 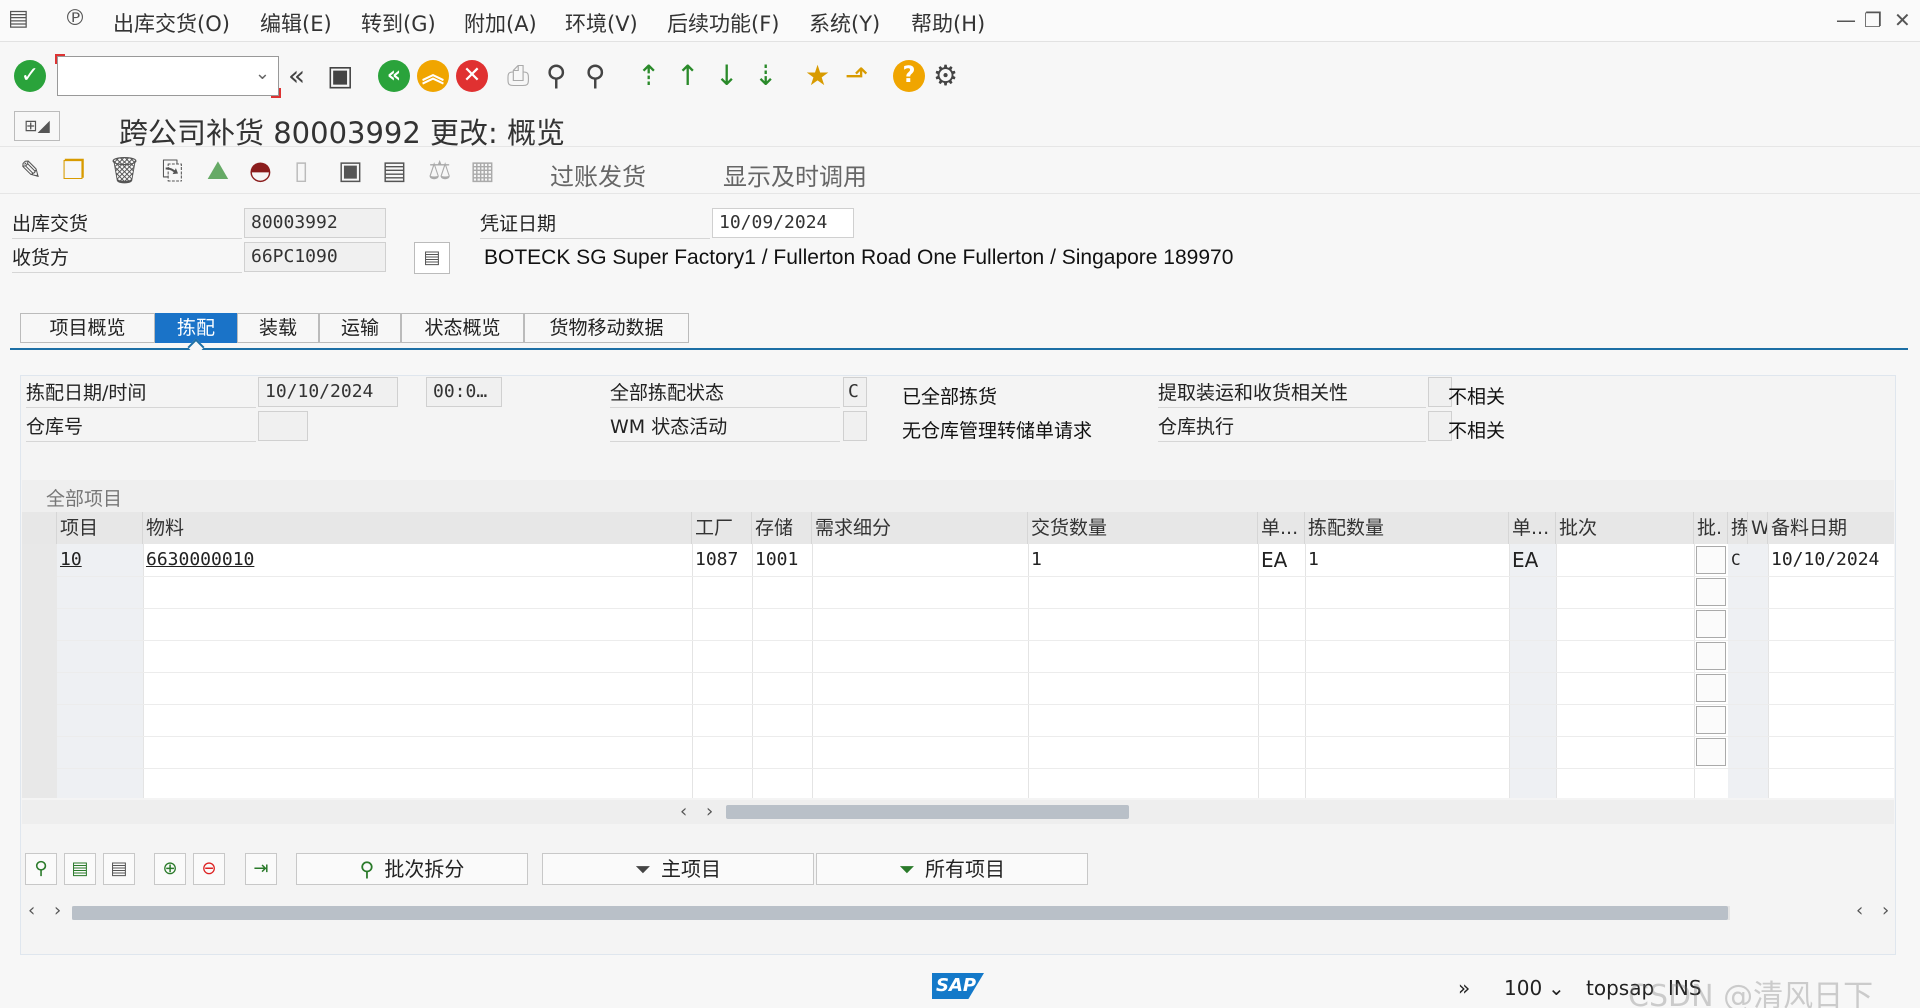 What do you see at coordinates (1846, 20) in the screenshot?
I see `minimize-icon: —` at bounding box center [1846, 20].